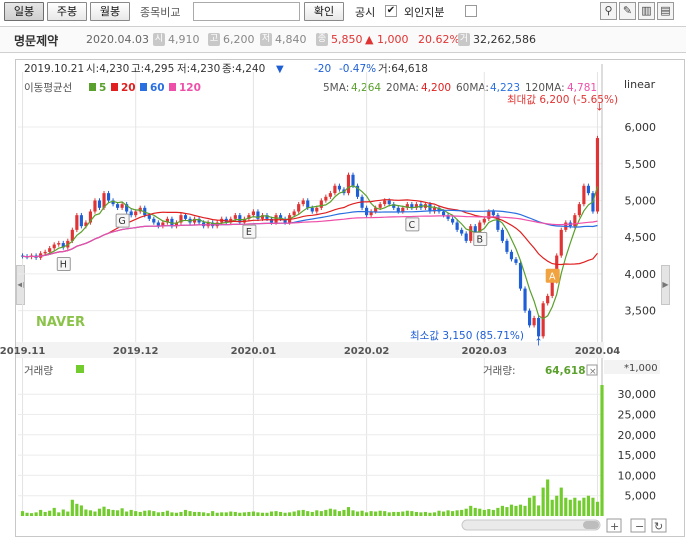 The width and height of the screenshot is (686, 539). What do you see at coordinates (436, 88) in the screenshot?
I see `ma20-value: 4,200` at bounding box center [436, 88].